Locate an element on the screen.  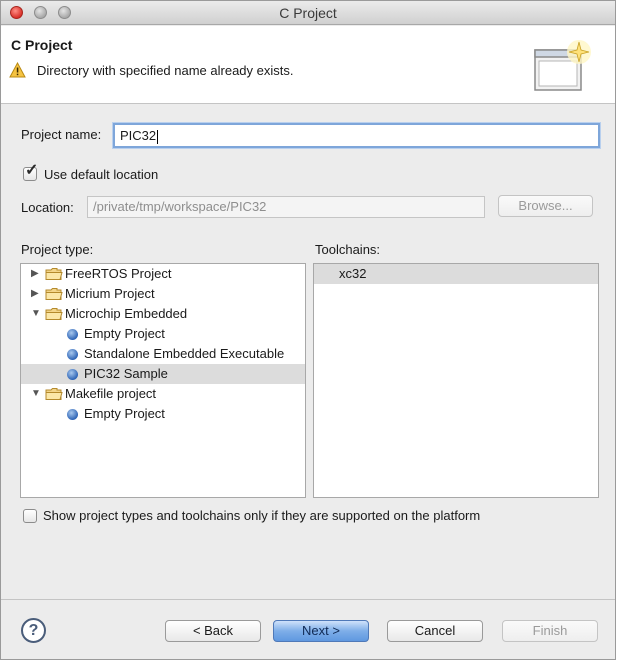
help-icon: ? is located at coordinates (33, 630).